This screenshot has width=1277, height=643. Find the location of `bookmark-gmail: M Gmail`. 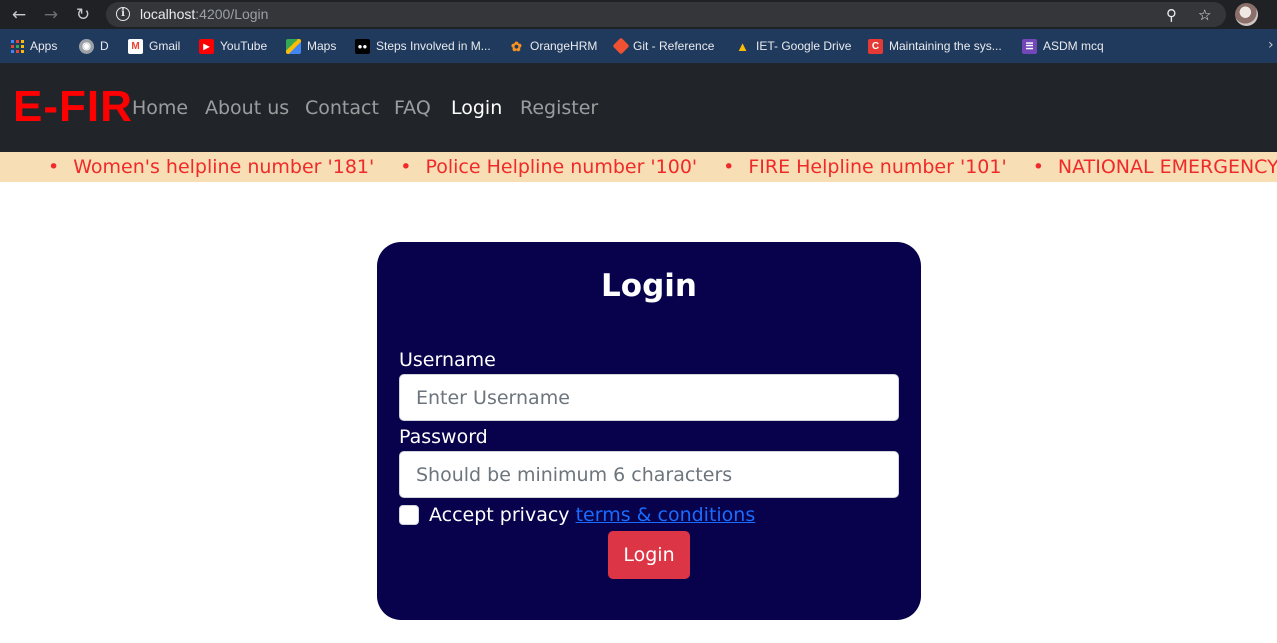

bookmark-gmail: M Gmail is located at coordinates (154, 46).